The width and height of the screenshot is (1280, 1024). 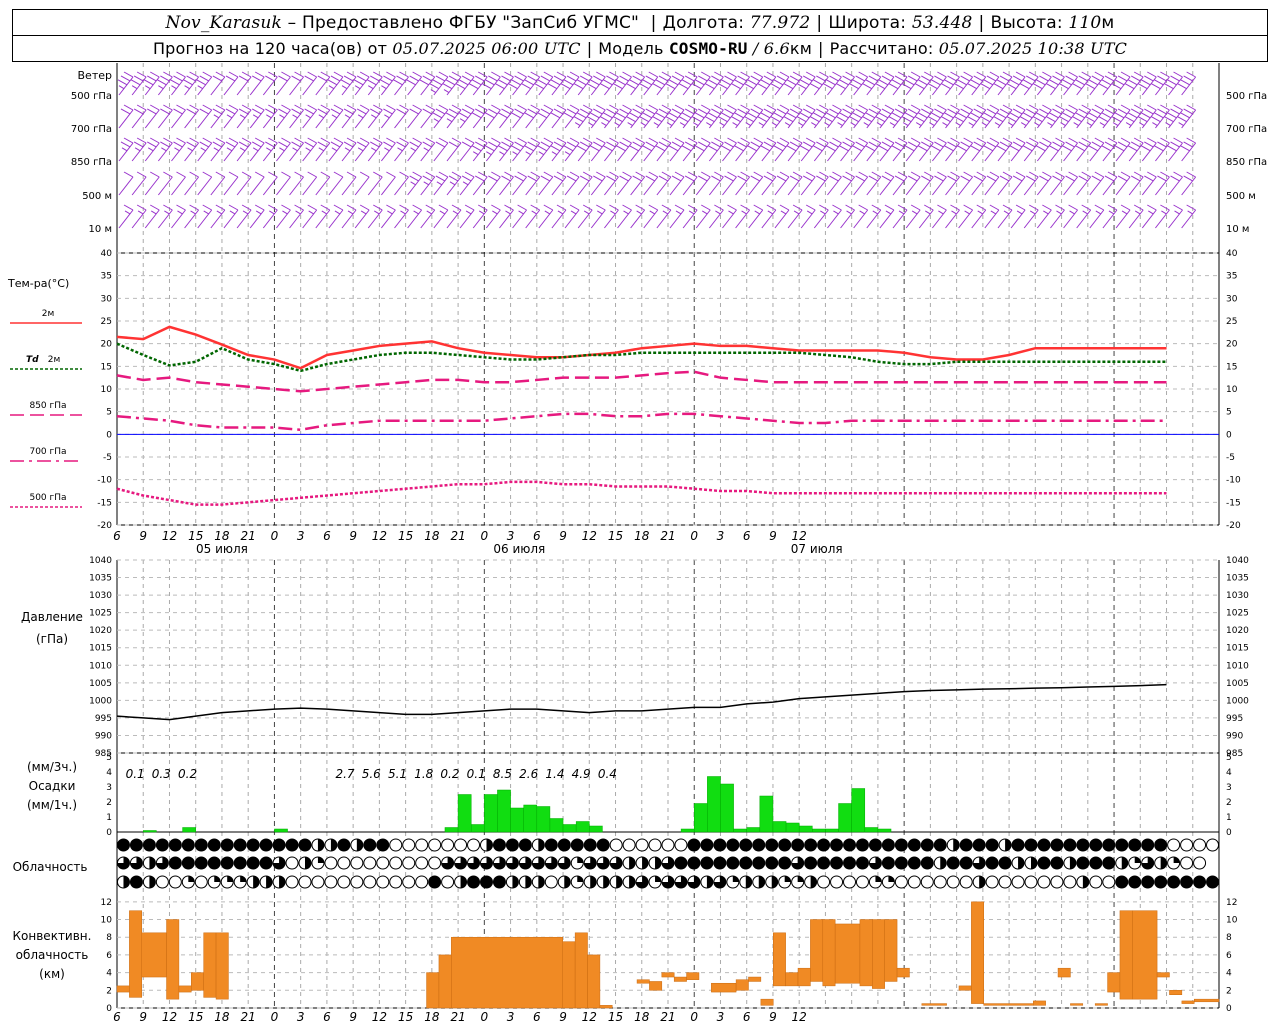 What do you see at coordinates (694, 536) in the screenshot?
I see `hour-tick-label: 0` at bounding box center [694, 536].